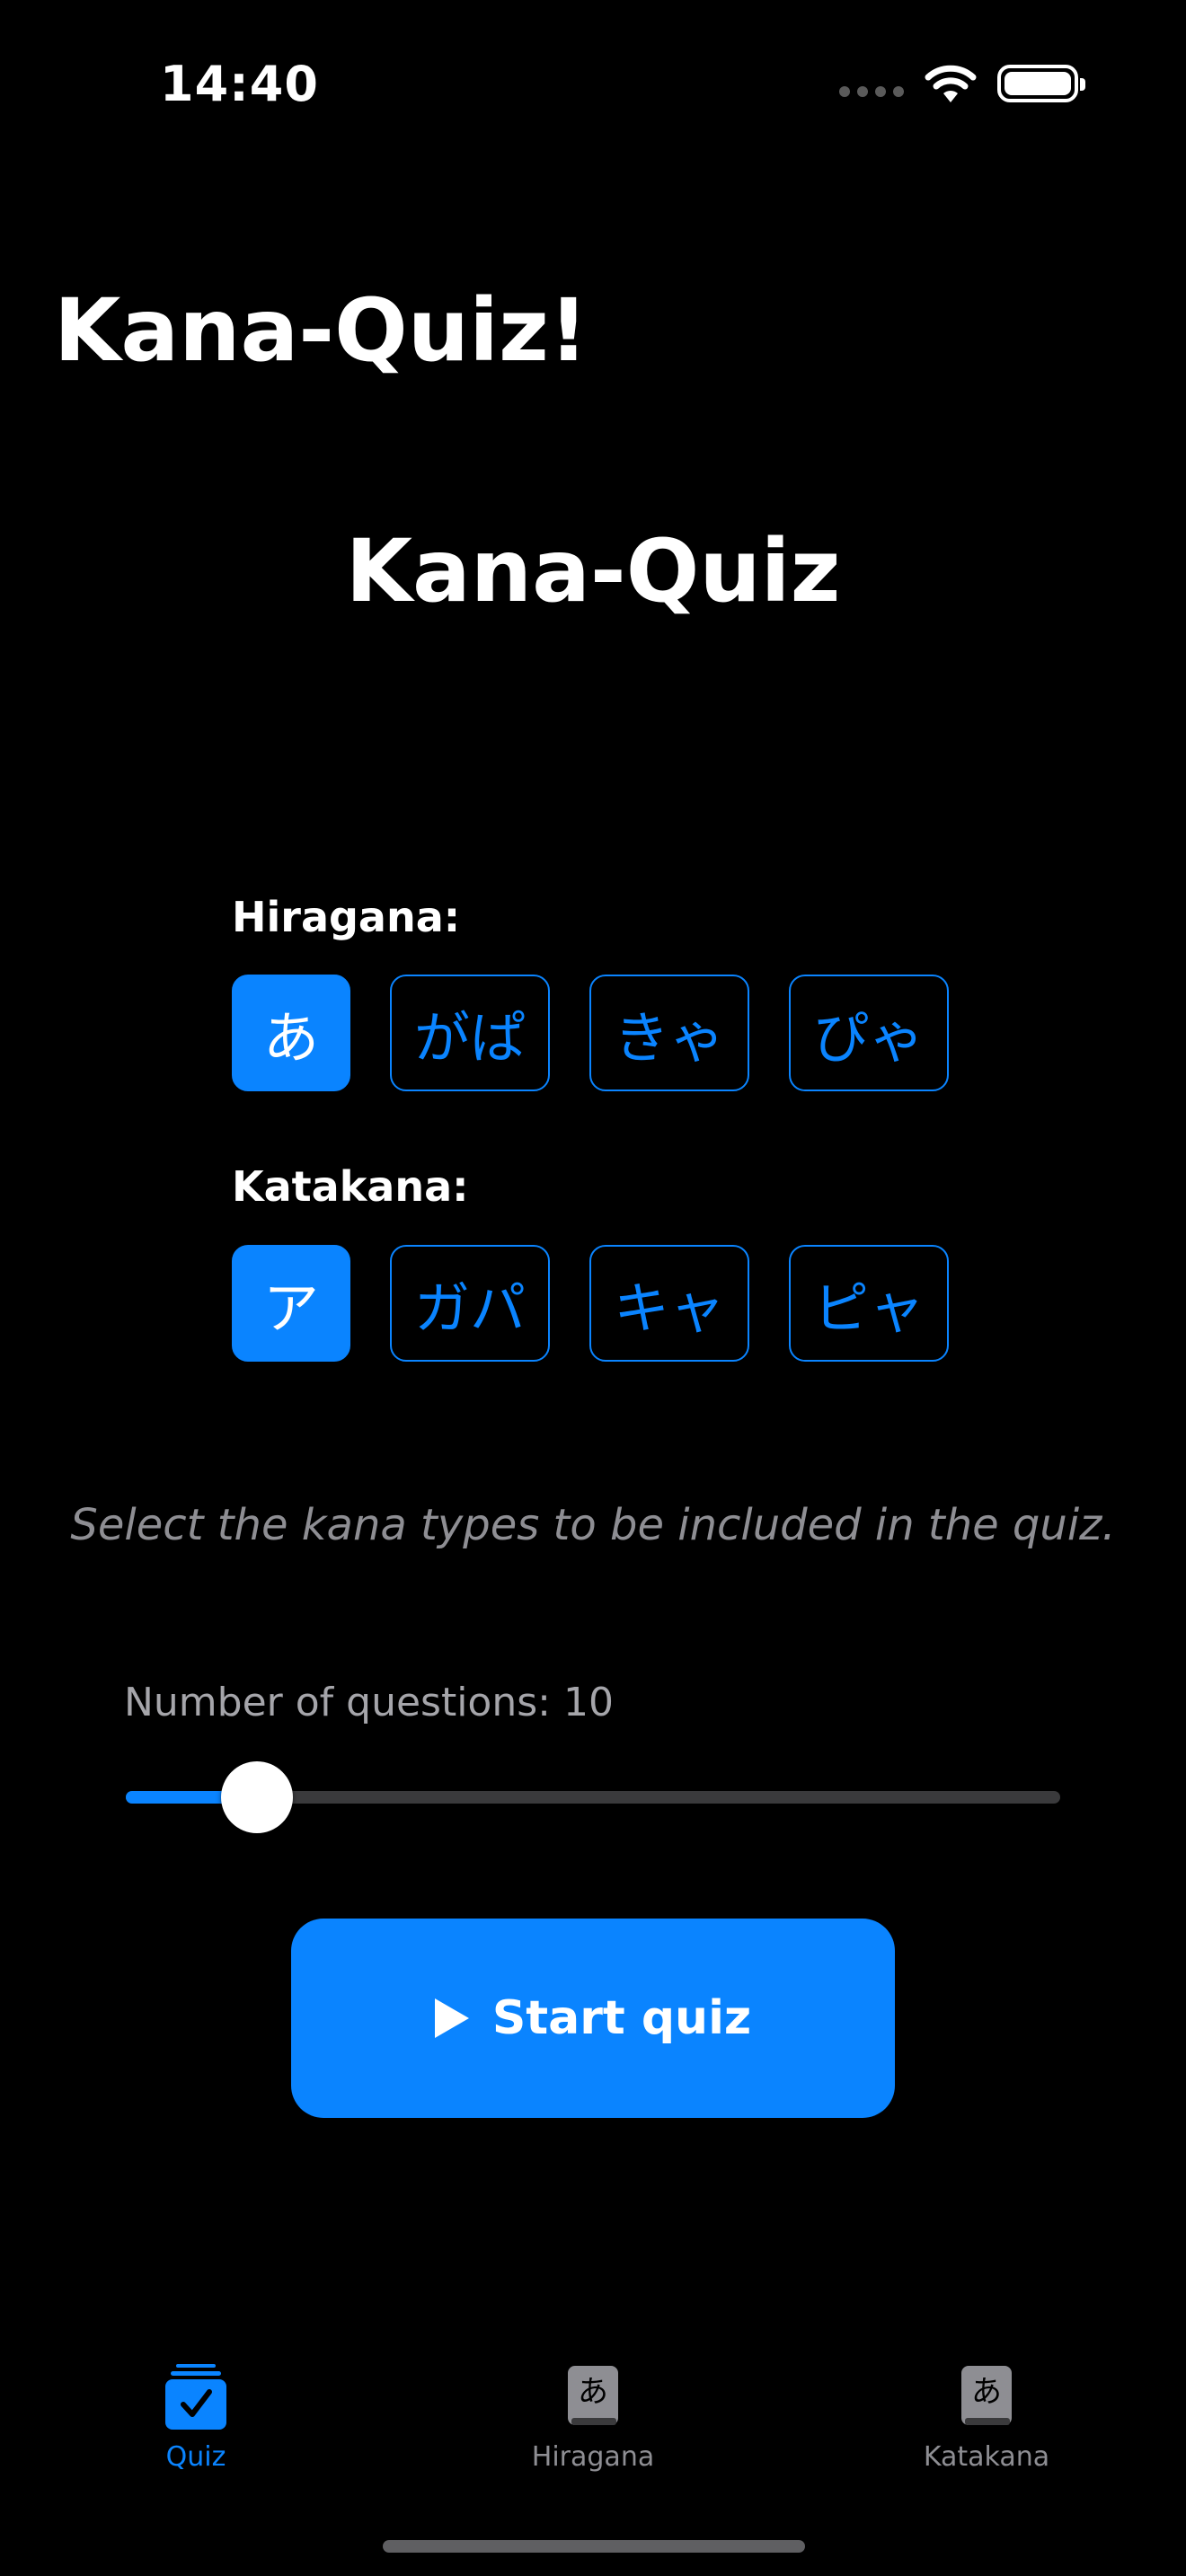 The image size is (1186, 2576). What do you see at coordinates (256, 1797) in the screenshot?
I see `slider-thumb` at bounding box center [256, 1797].